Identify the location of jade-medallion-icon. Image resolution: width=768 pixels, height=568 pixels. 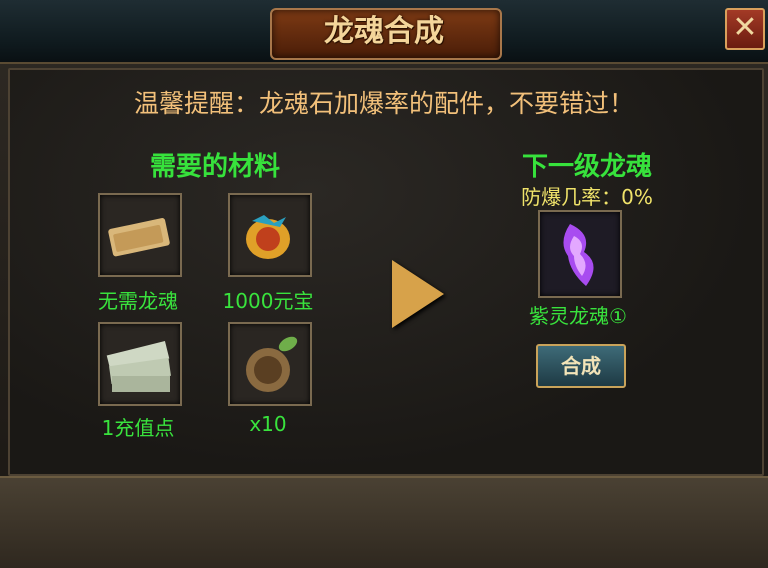
(272, 364).